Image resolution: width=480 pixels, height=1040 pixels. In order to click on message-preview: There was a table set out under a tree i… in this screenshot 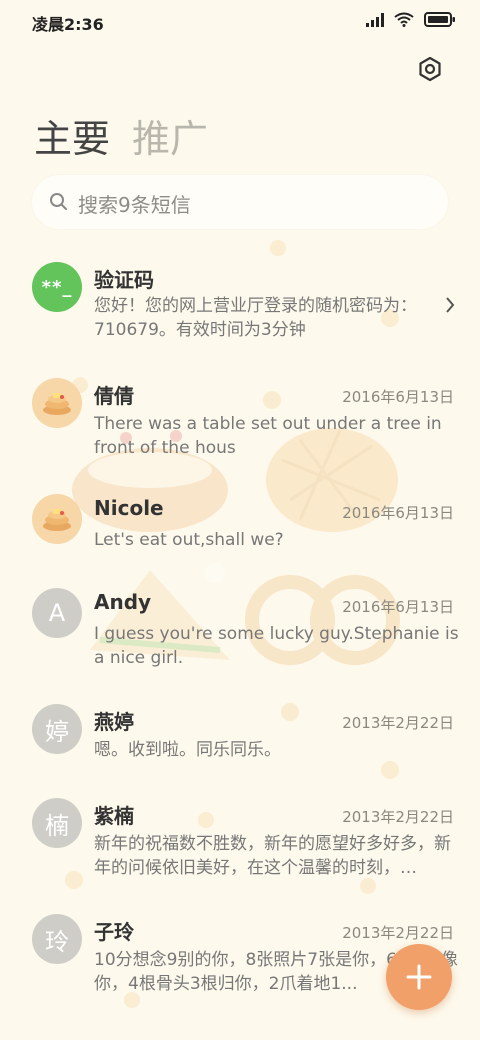, I will do `click(268, 436)`.